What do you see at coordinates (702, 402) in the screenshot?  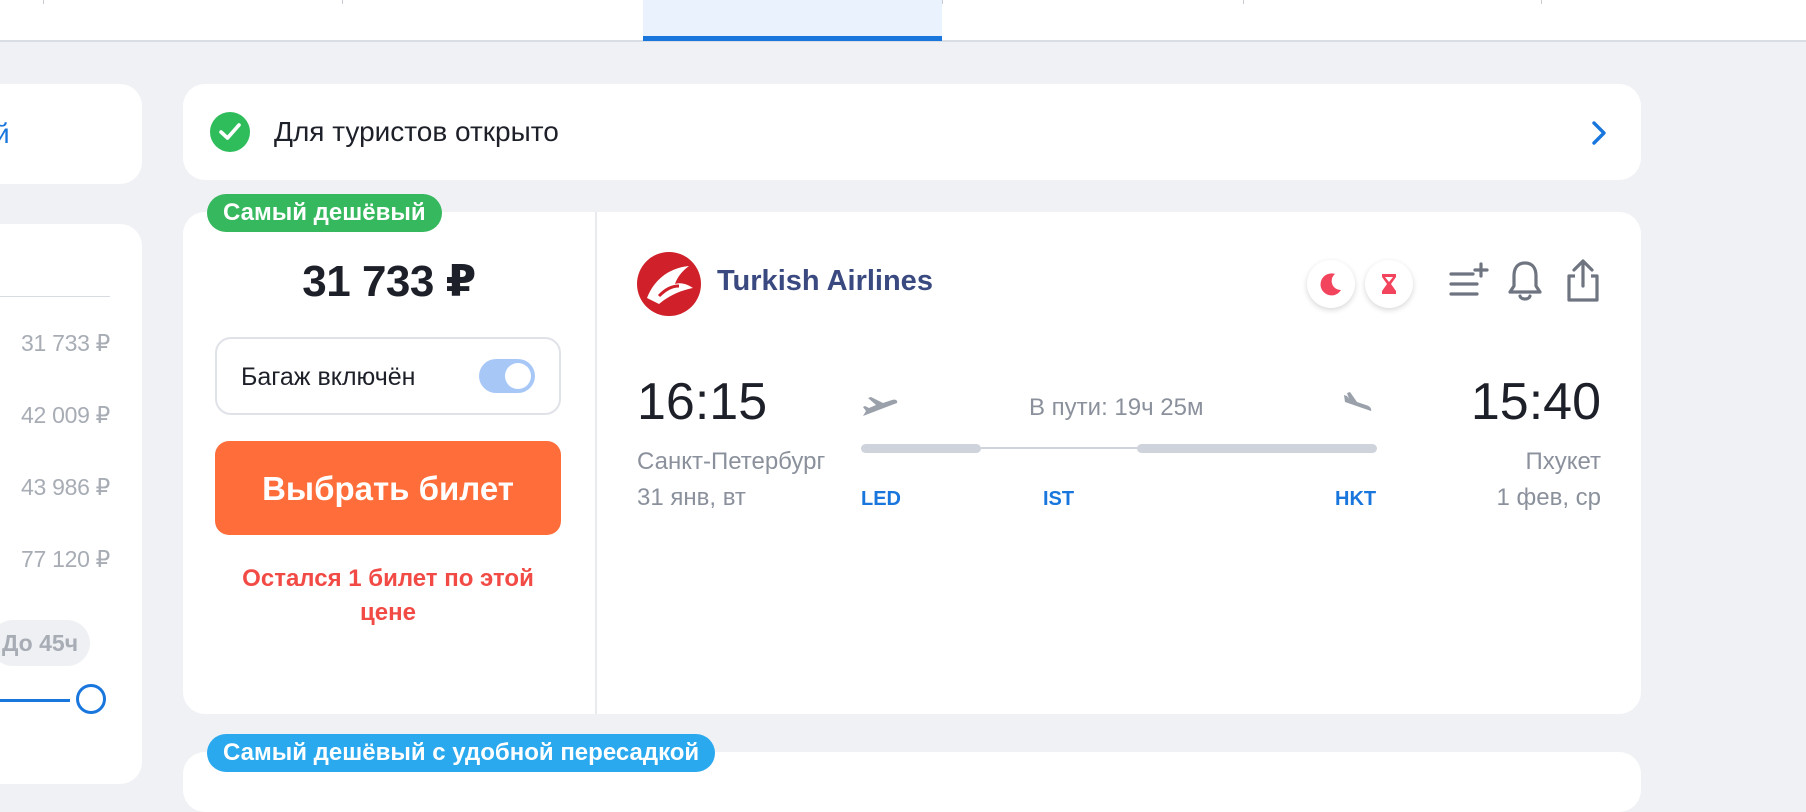 I see `departure-time: 16:15` at bounding box center [702, 402].